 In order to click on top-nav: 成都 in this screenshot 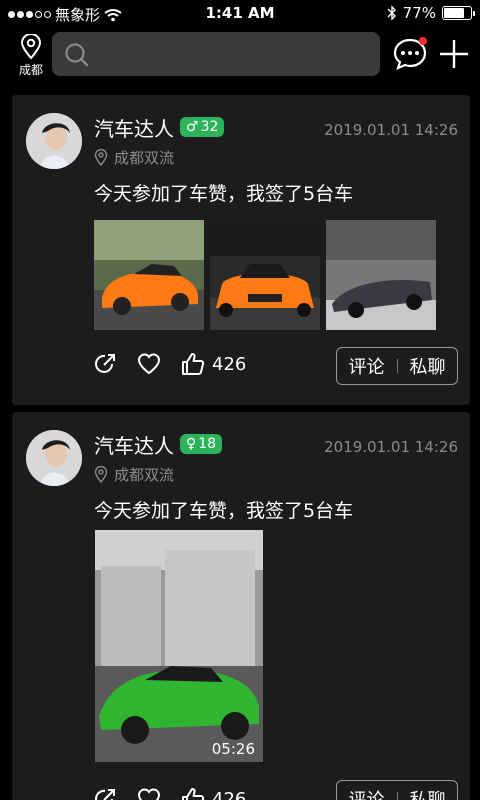, I will do `click(240, 56)`.